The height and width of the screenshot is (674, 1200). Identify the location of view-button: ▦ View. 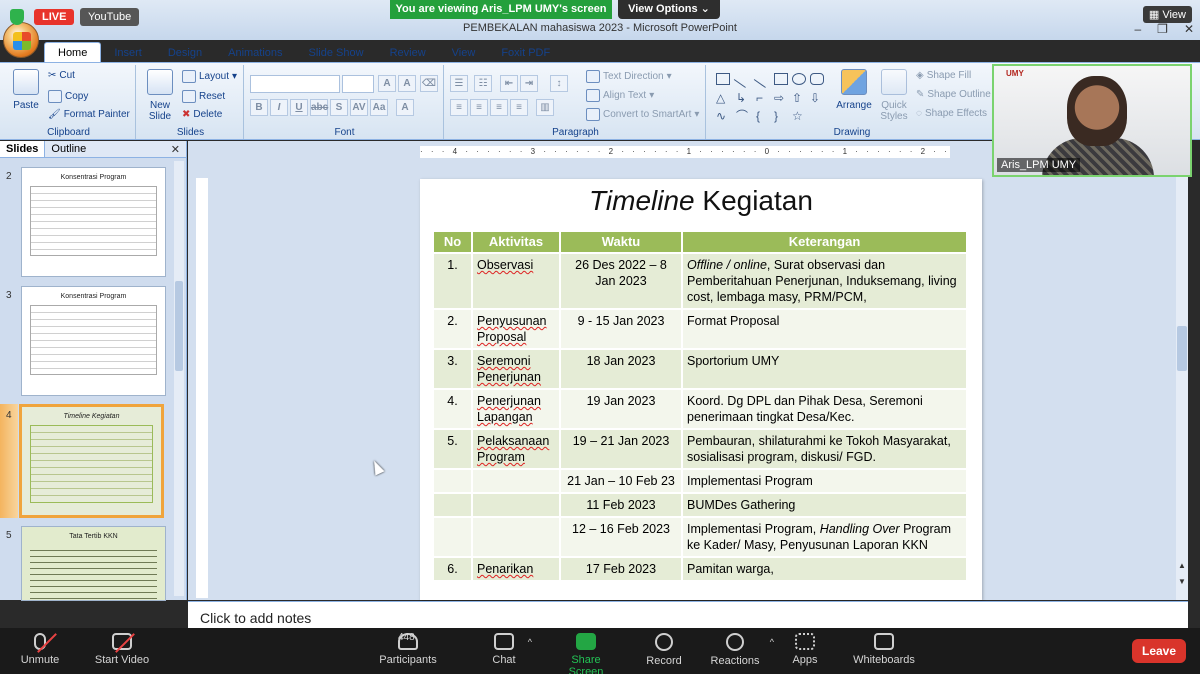
(1167, 14).